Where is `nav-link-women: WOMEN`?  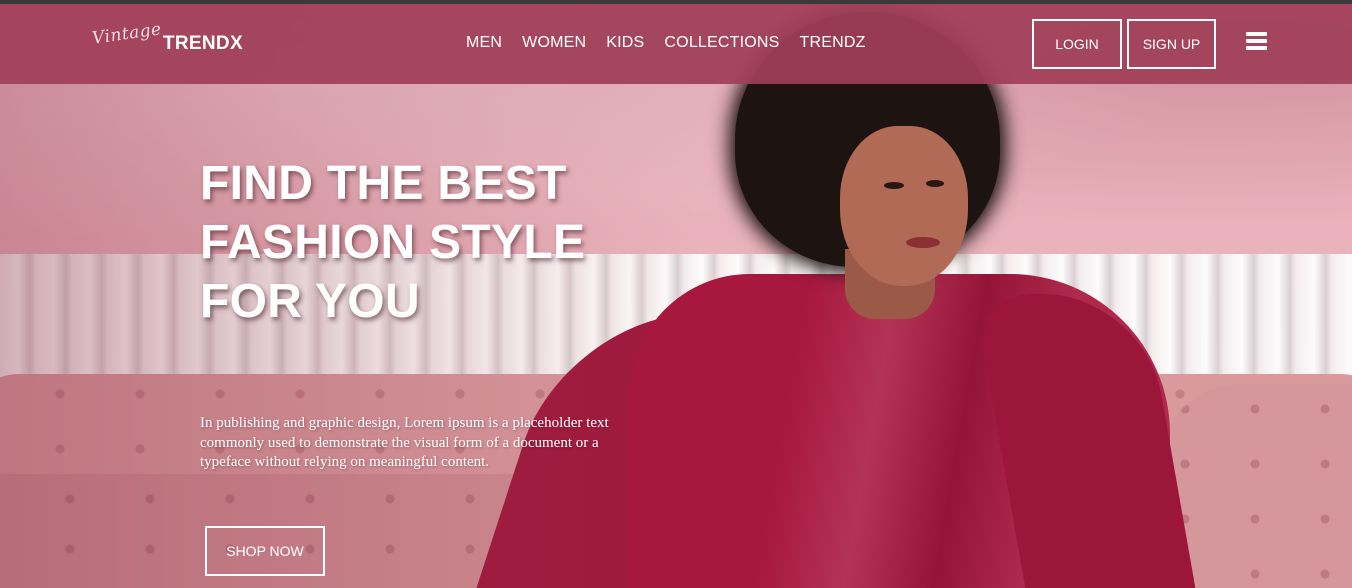 nav-link-women: WOMEN is located at coordinates (554, 43).